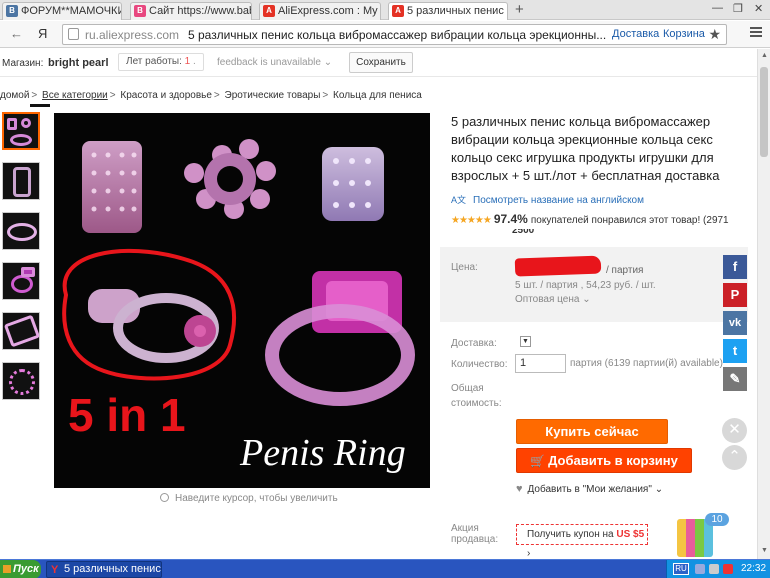 This screenshot has height=578, width=770. I want to click on promo-label-line2: продавца:, so click(475, 539).